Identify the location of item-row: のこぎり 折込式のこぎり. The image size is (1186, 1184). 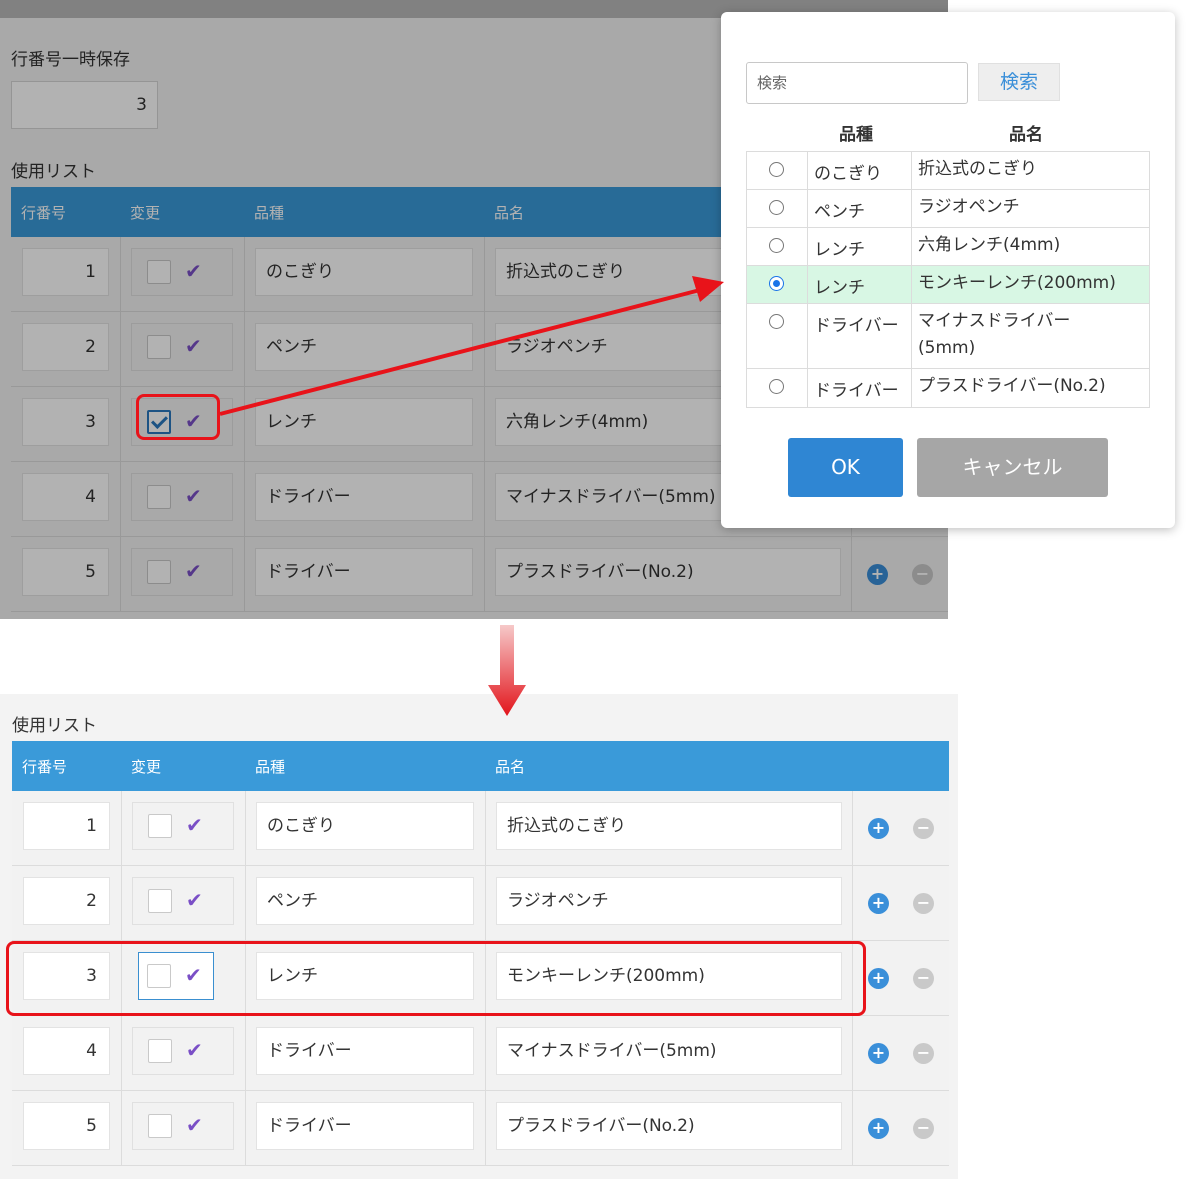
(948, 171).